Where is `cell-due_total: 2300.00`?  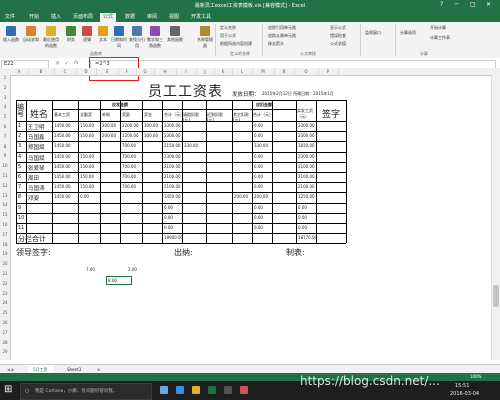 cell-due_total: 2300.00 is located at coordinates (172, 156).